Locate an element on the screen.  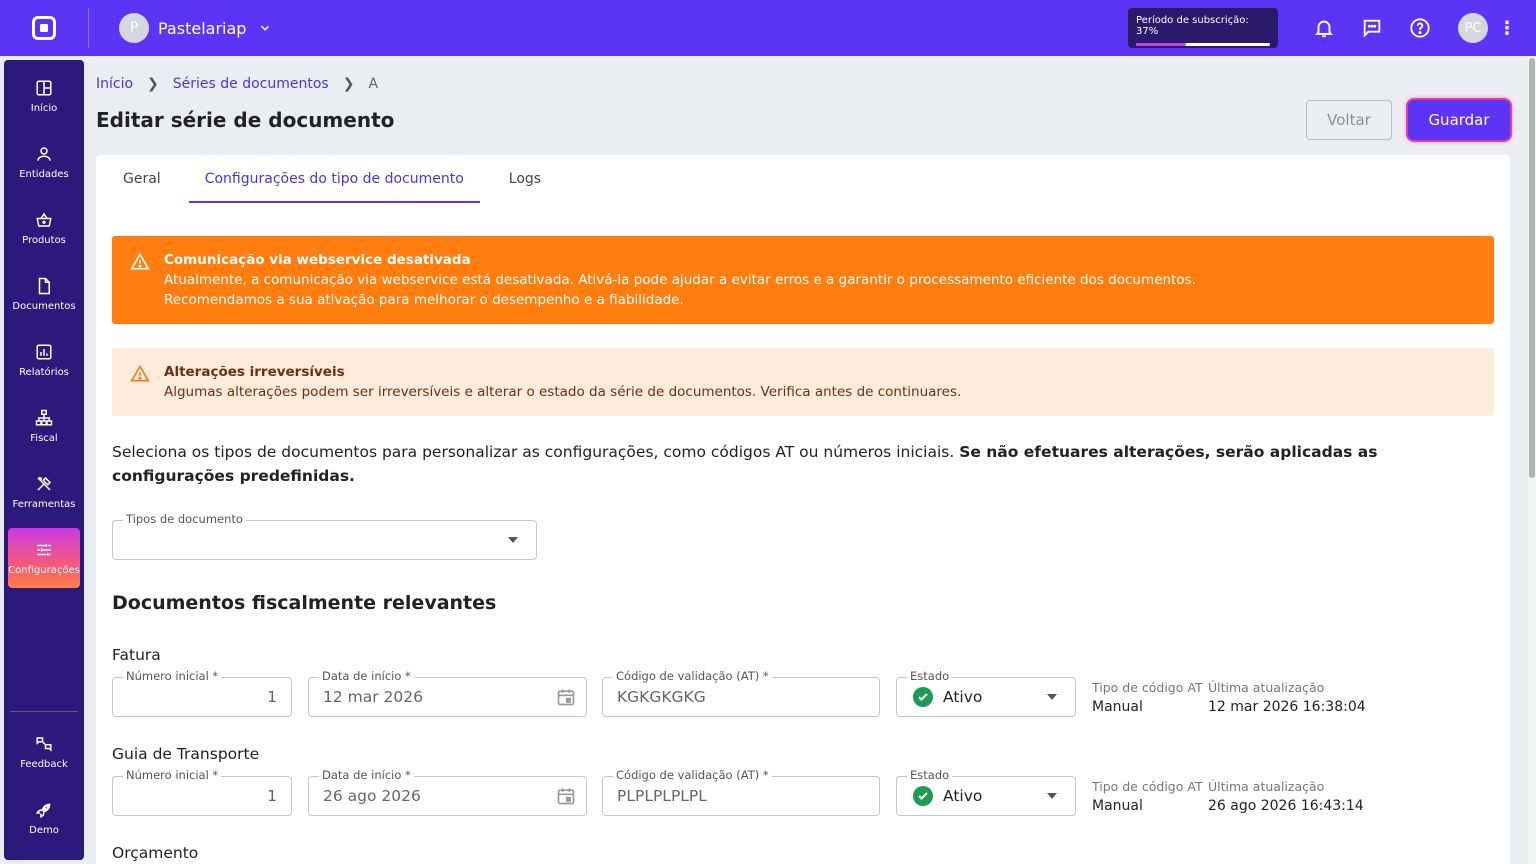
document-row-title: Guia de Transporte is located at coordinates (186, 754).